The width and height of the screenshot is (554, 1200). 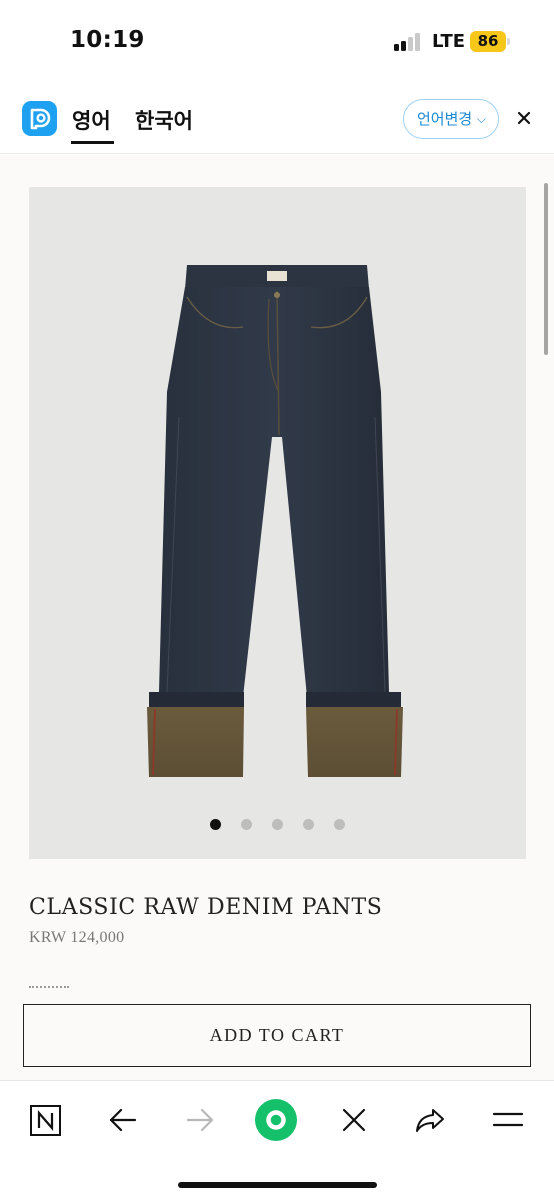 I want to click on add-to-cart-button: ADD TO CART, so click(x=277, y=1035).